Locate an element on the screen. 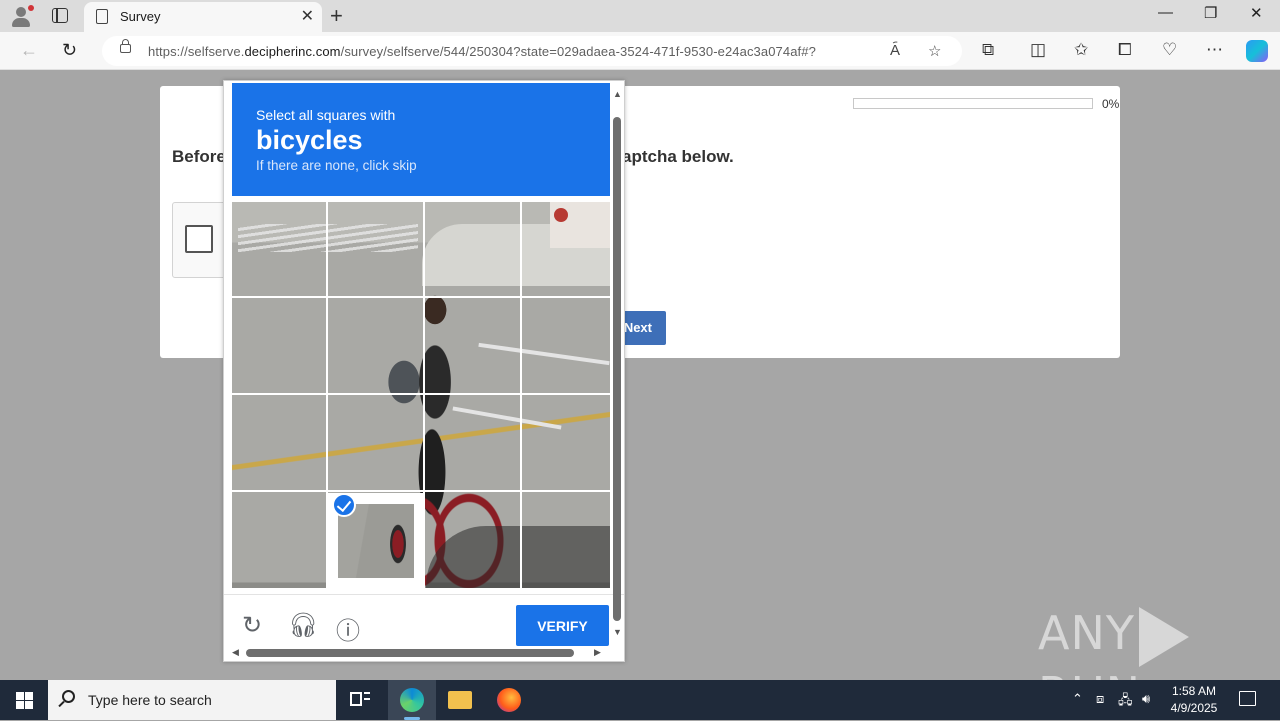 This screenshot has width=1280, height=721. recaptcha-checkbox is located at coordinates (199, 239).